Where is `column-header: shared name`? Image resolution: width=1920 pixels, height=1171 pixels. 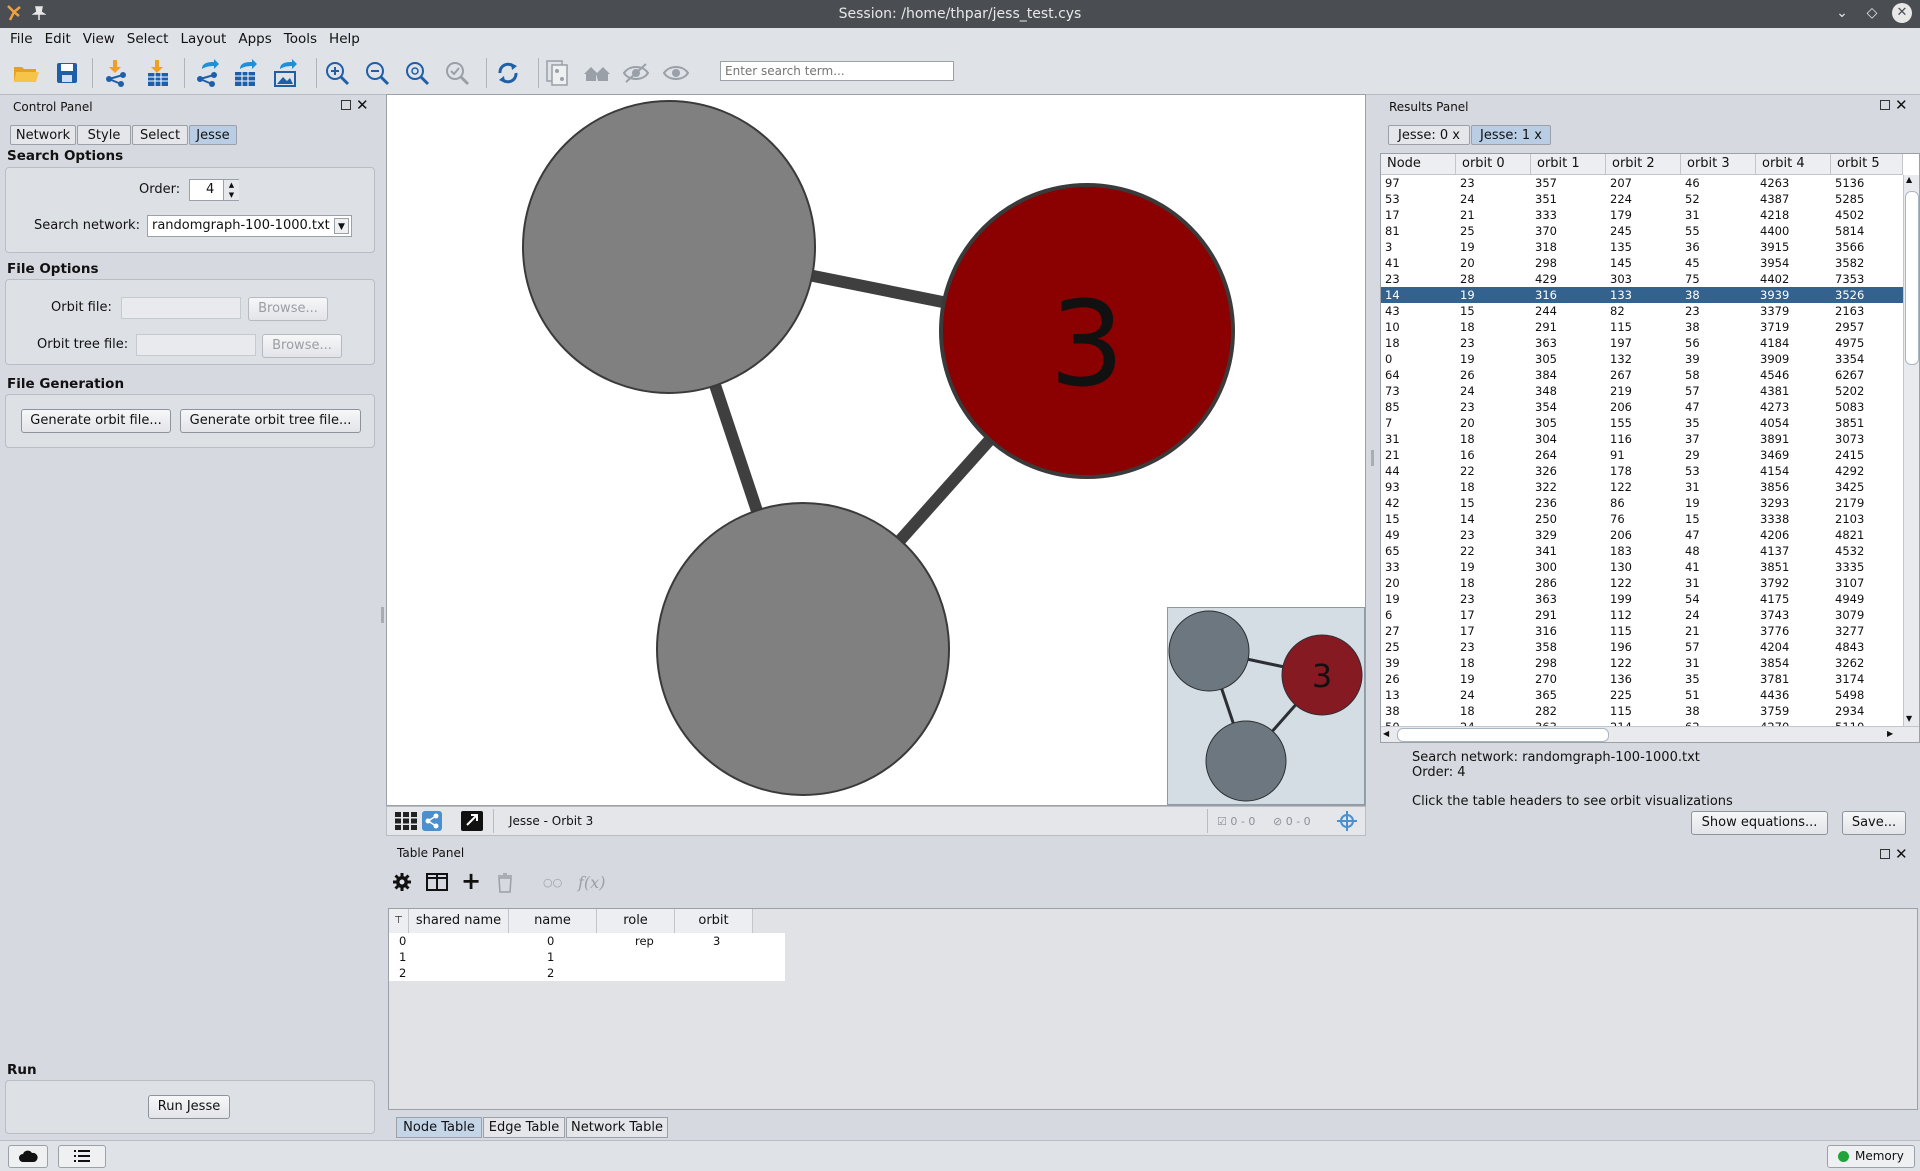 column-header: shared name is located at coordinates (459, 921).